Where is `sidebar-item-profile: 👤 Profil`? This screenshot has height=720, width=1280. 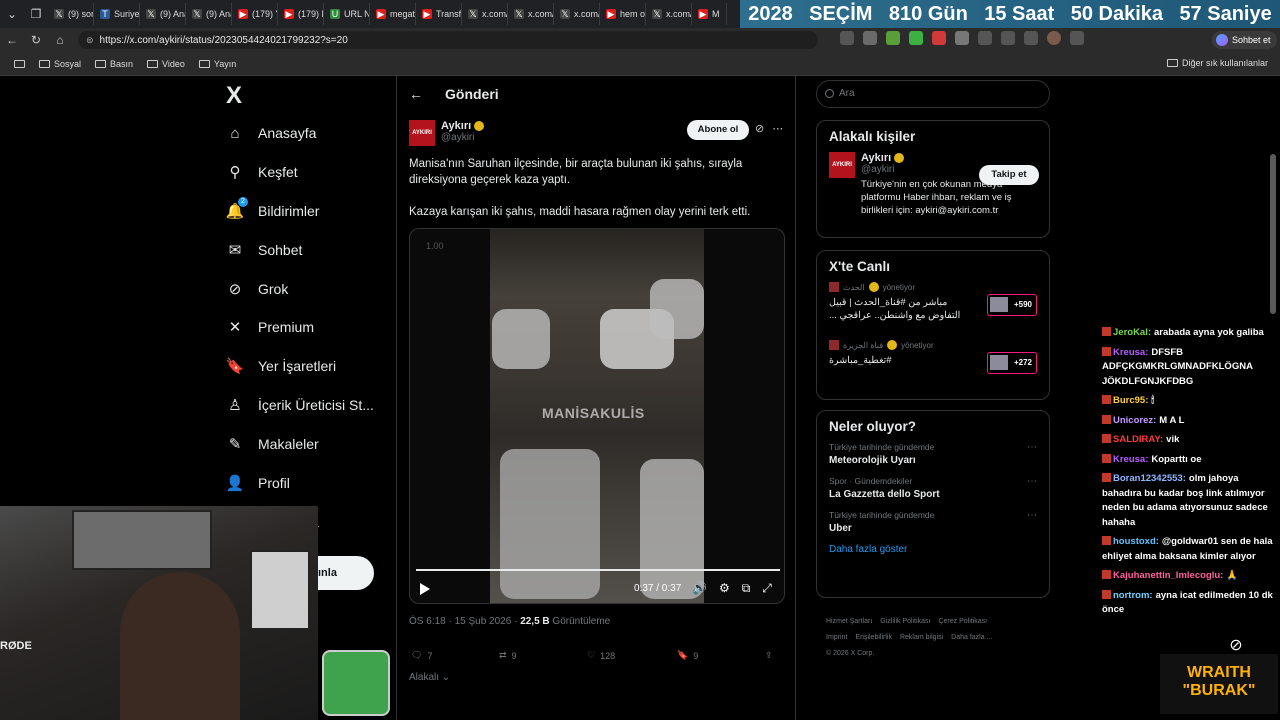 sidebar-item-profile: 👤 Profil is located at coordinates (300, 482).